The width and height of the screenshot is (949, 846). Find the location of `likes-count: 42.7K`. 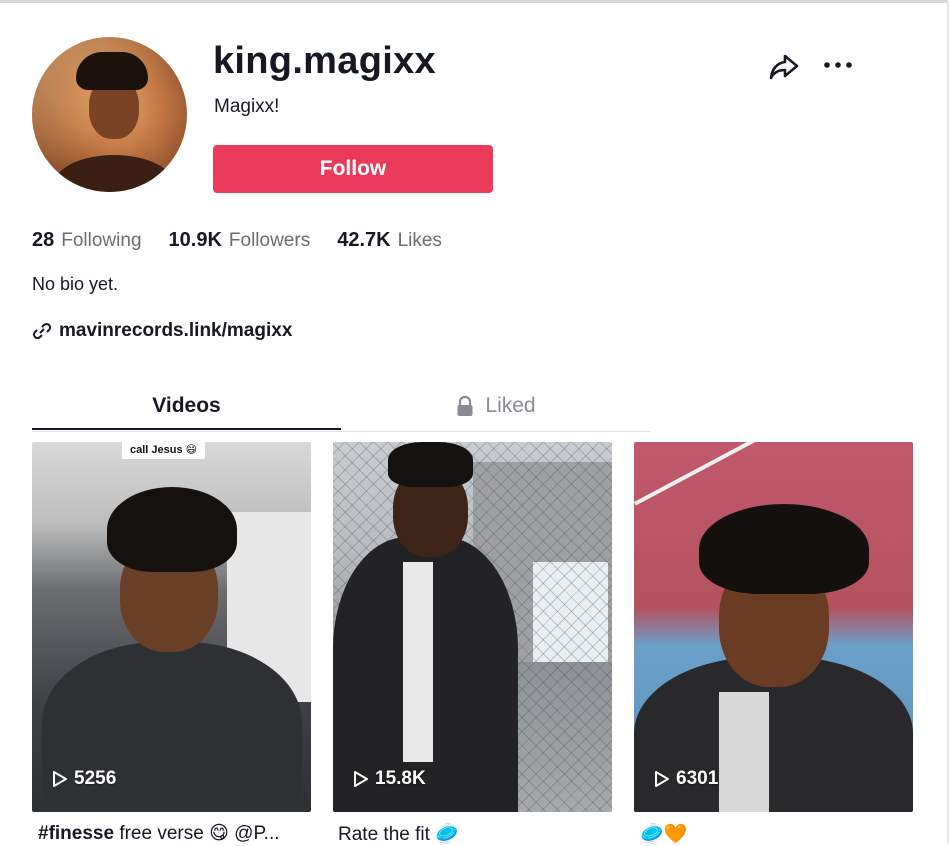

likes-count: 42.7K is located at coordinates (364, 240).